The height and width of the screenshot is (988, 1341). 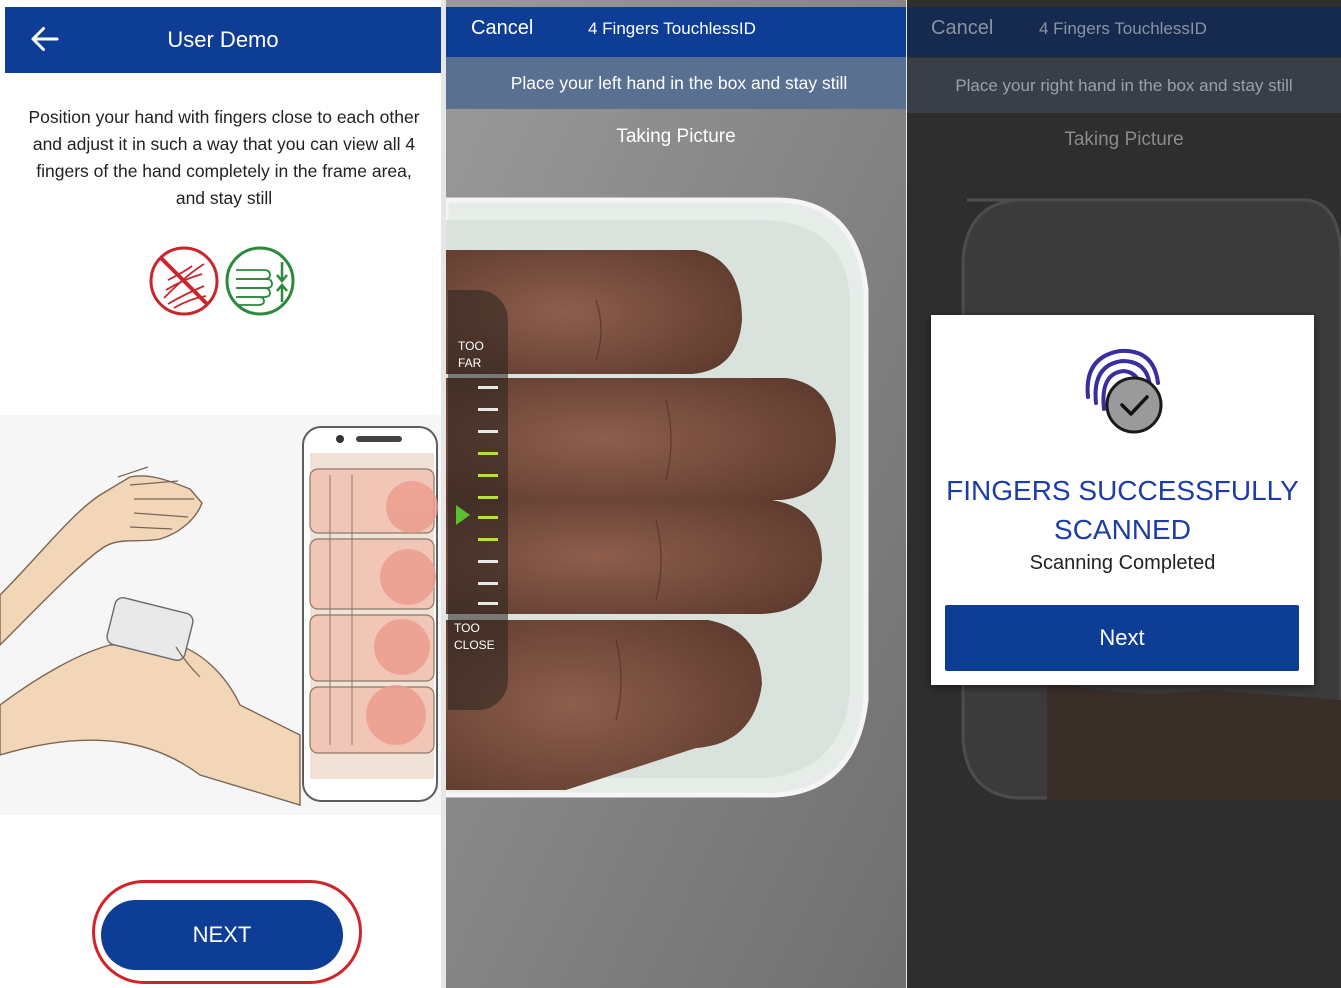 What do you see at coordinates (260, 281) in the screenshot?
I see `fingers-together-allowed-icon` at bounding box center [260, 281].